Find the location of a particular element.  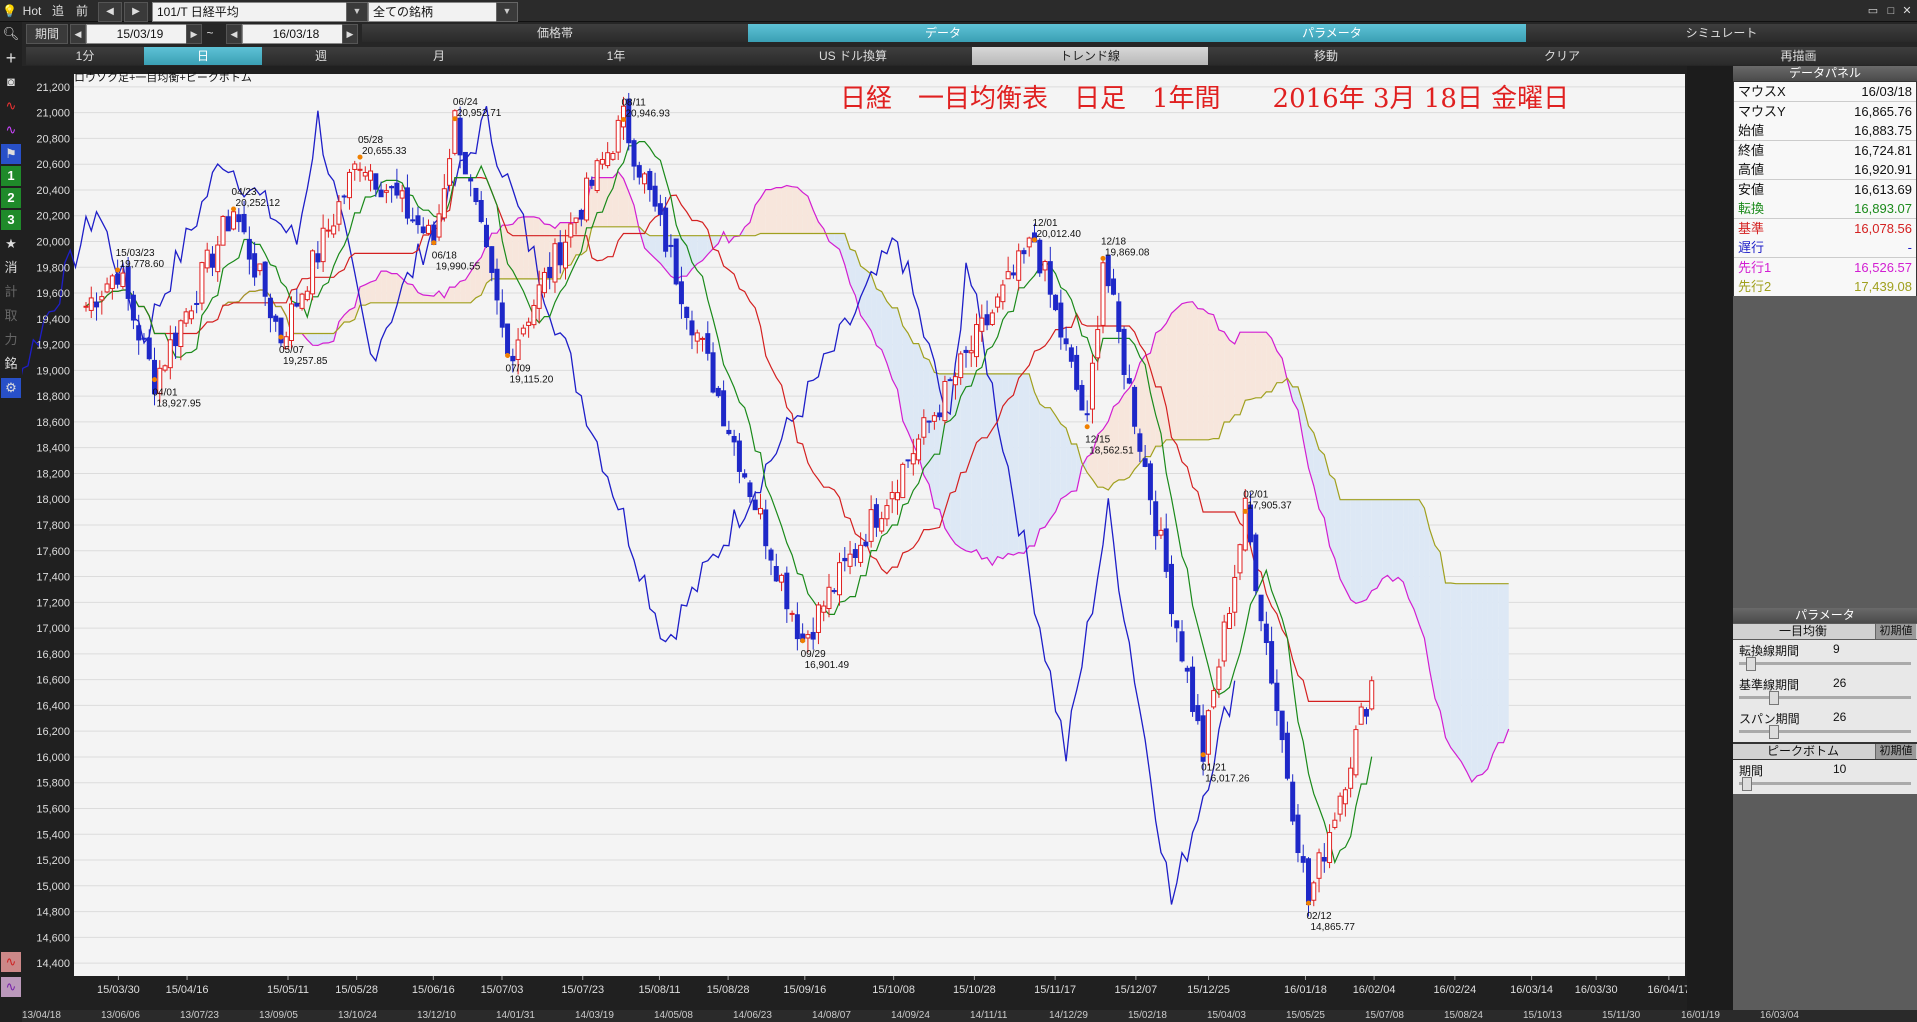

tab-parameters: パラメータ is located at coordinates (1332, 33).